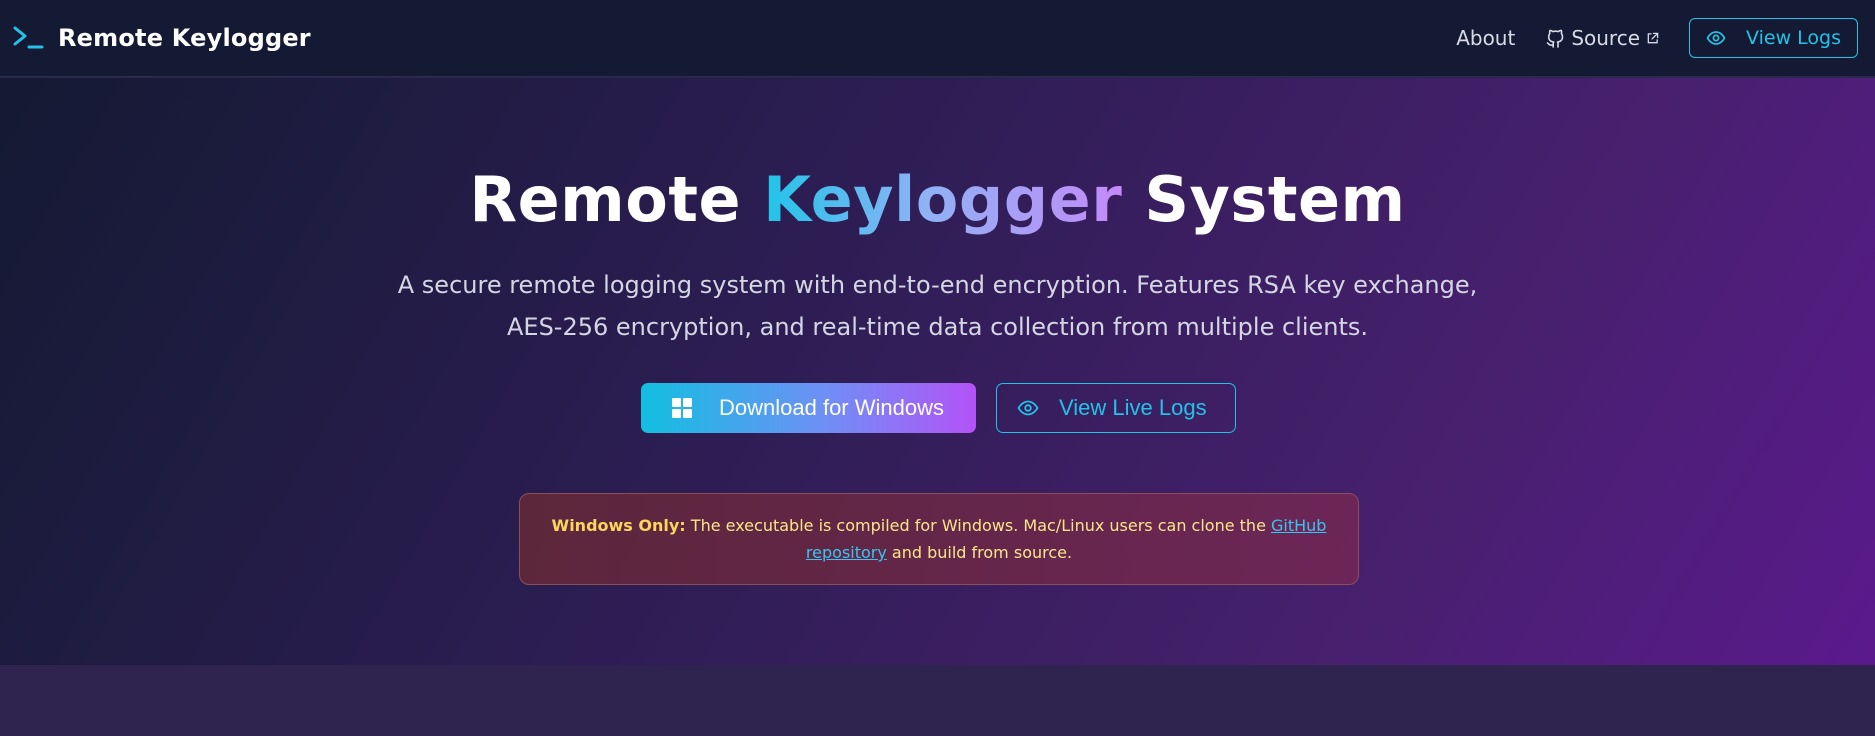 Image resolution: width=1875 pixels, height=736 pixels. What do you see at coordinates (618, 525) in the screenshot?
I see `notice-strong-label: Windows Only:` at bounding box center [618, 525].